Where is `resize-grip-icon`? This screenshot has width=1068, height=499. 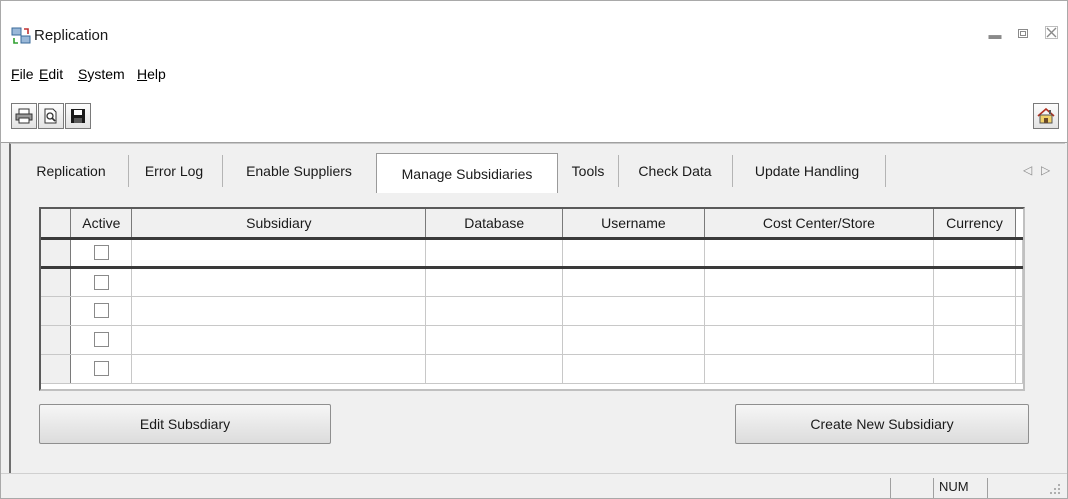
resize-grip-icon is located at coordinates (1055, 489).